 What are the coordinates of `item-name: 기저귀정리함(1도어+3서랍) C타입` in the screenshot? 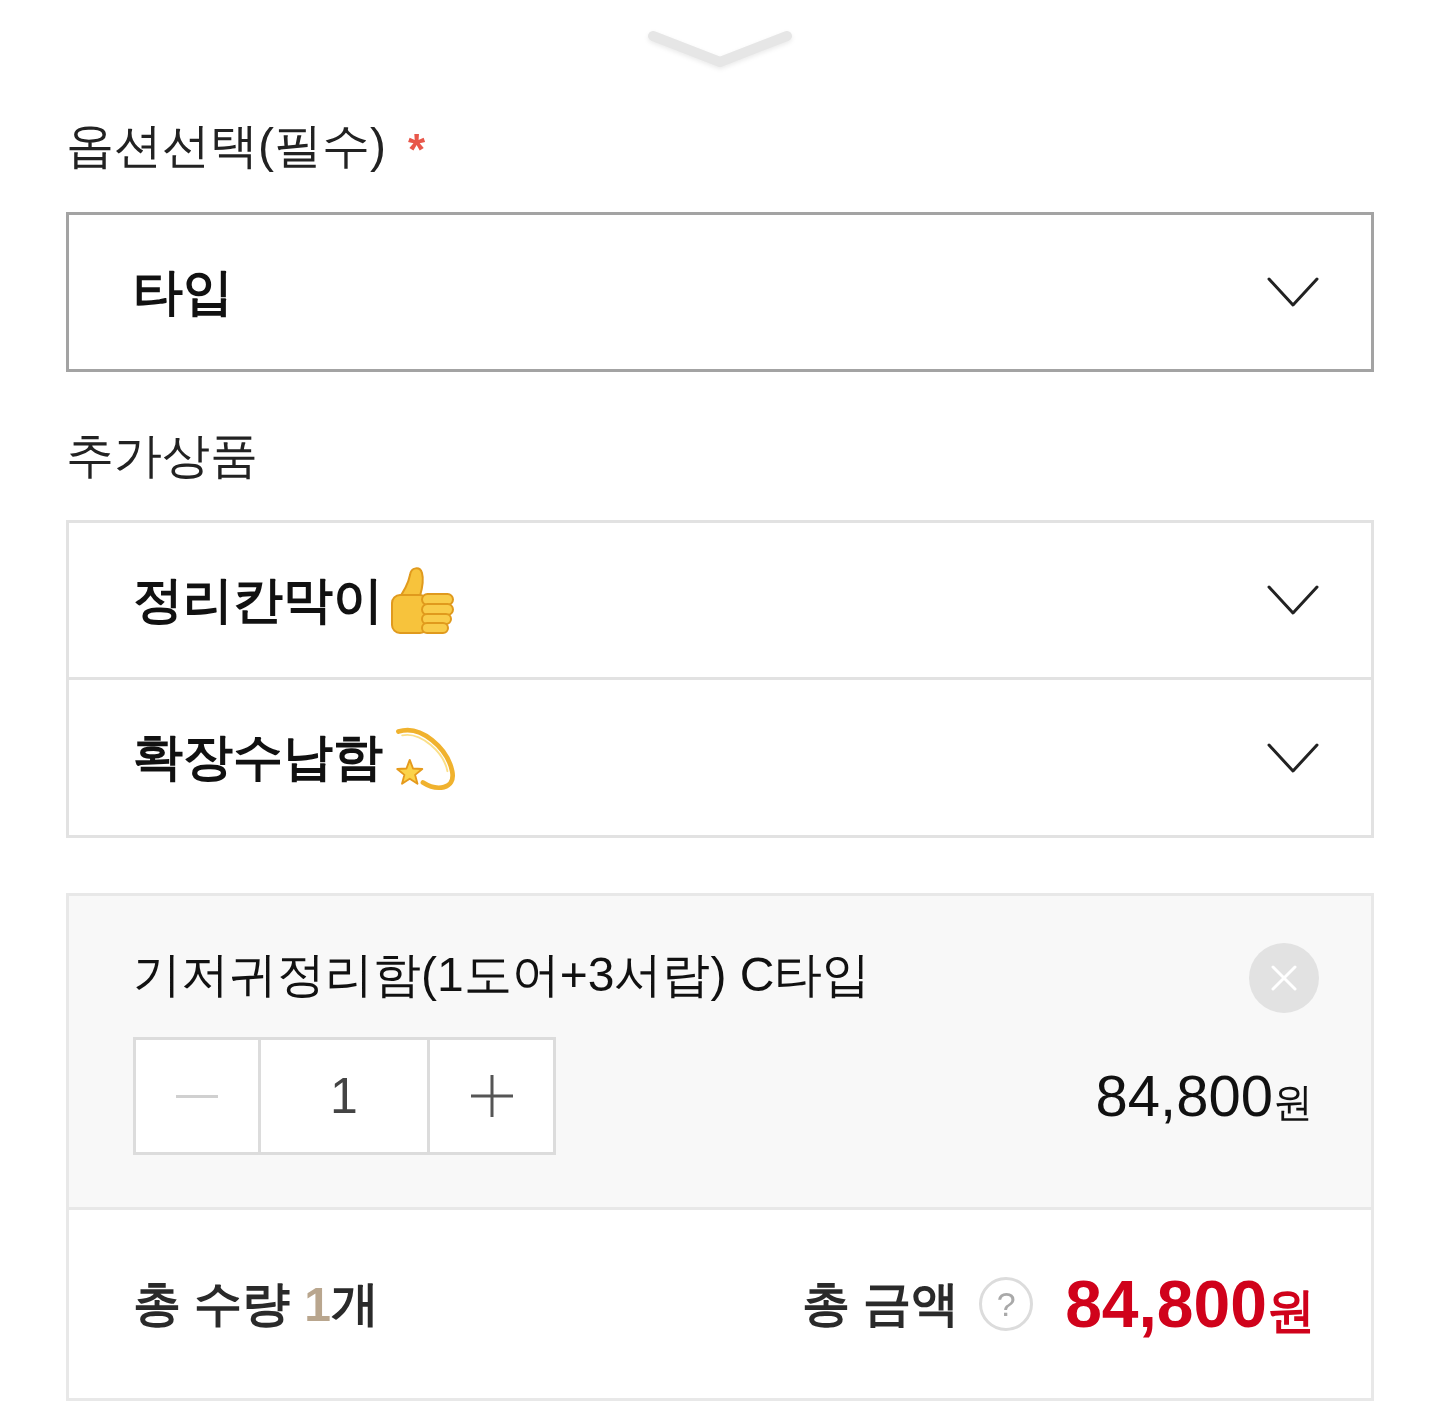 It's located at (502, 975).